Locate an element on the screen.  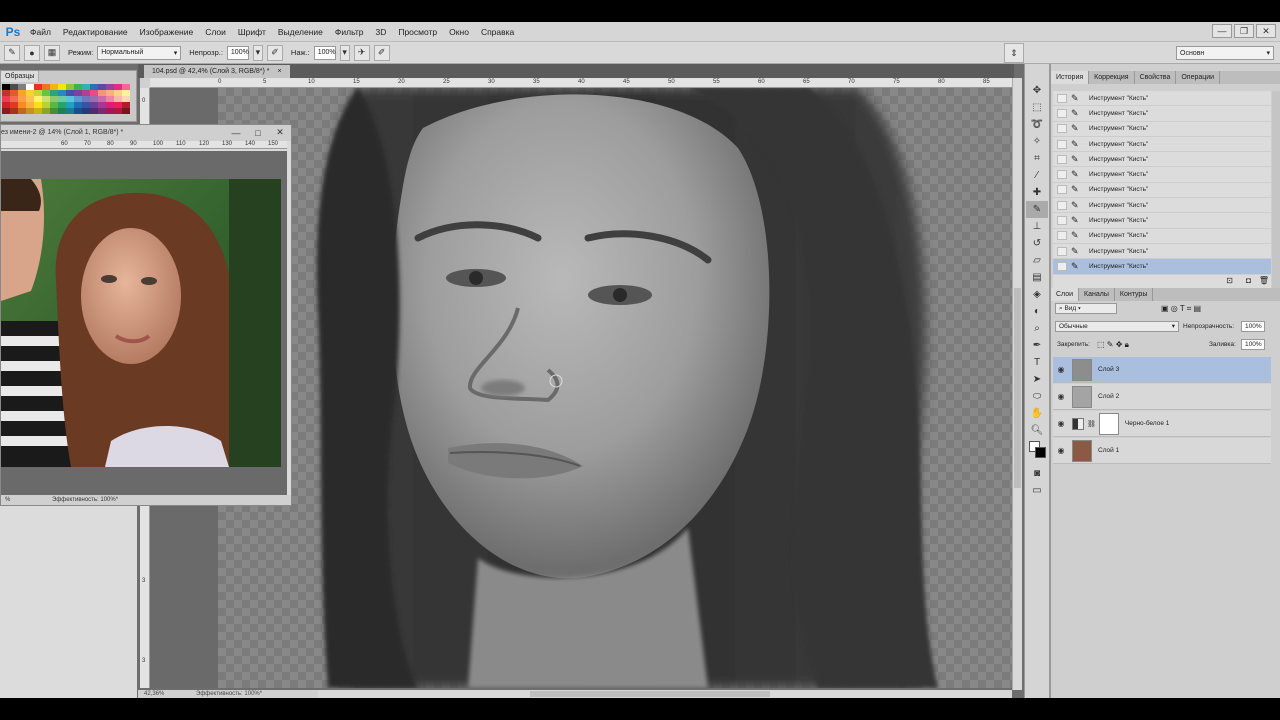
eraser-tool-icon: ▱ is located at coordinates (1037, 260).